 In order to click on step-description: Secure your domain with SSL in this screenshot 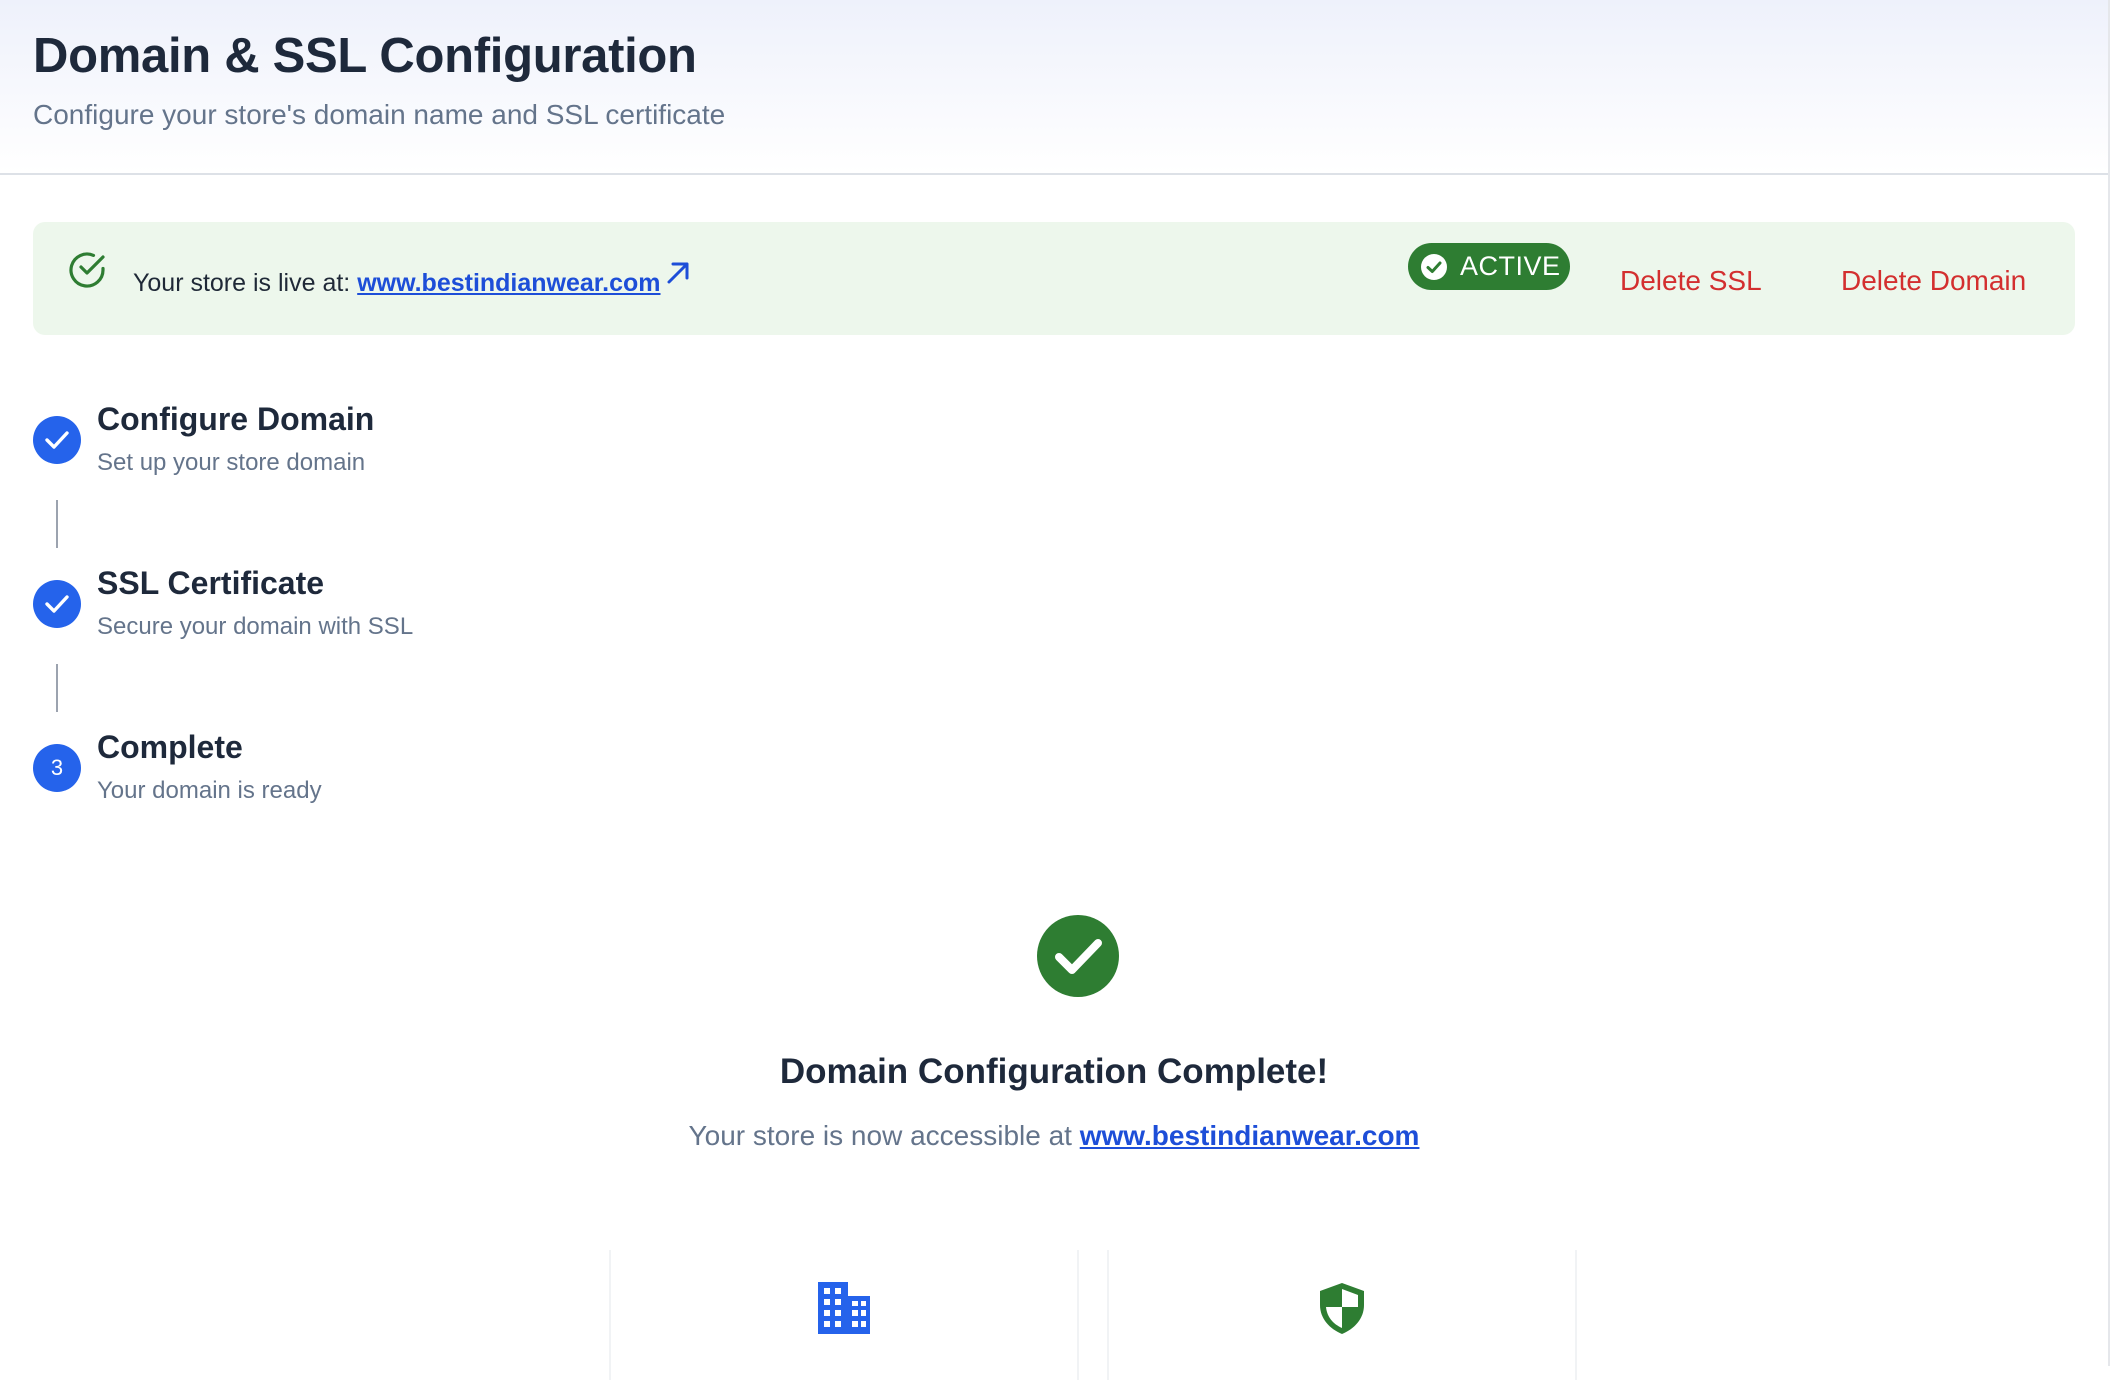, I will do `click(255, 626)`.